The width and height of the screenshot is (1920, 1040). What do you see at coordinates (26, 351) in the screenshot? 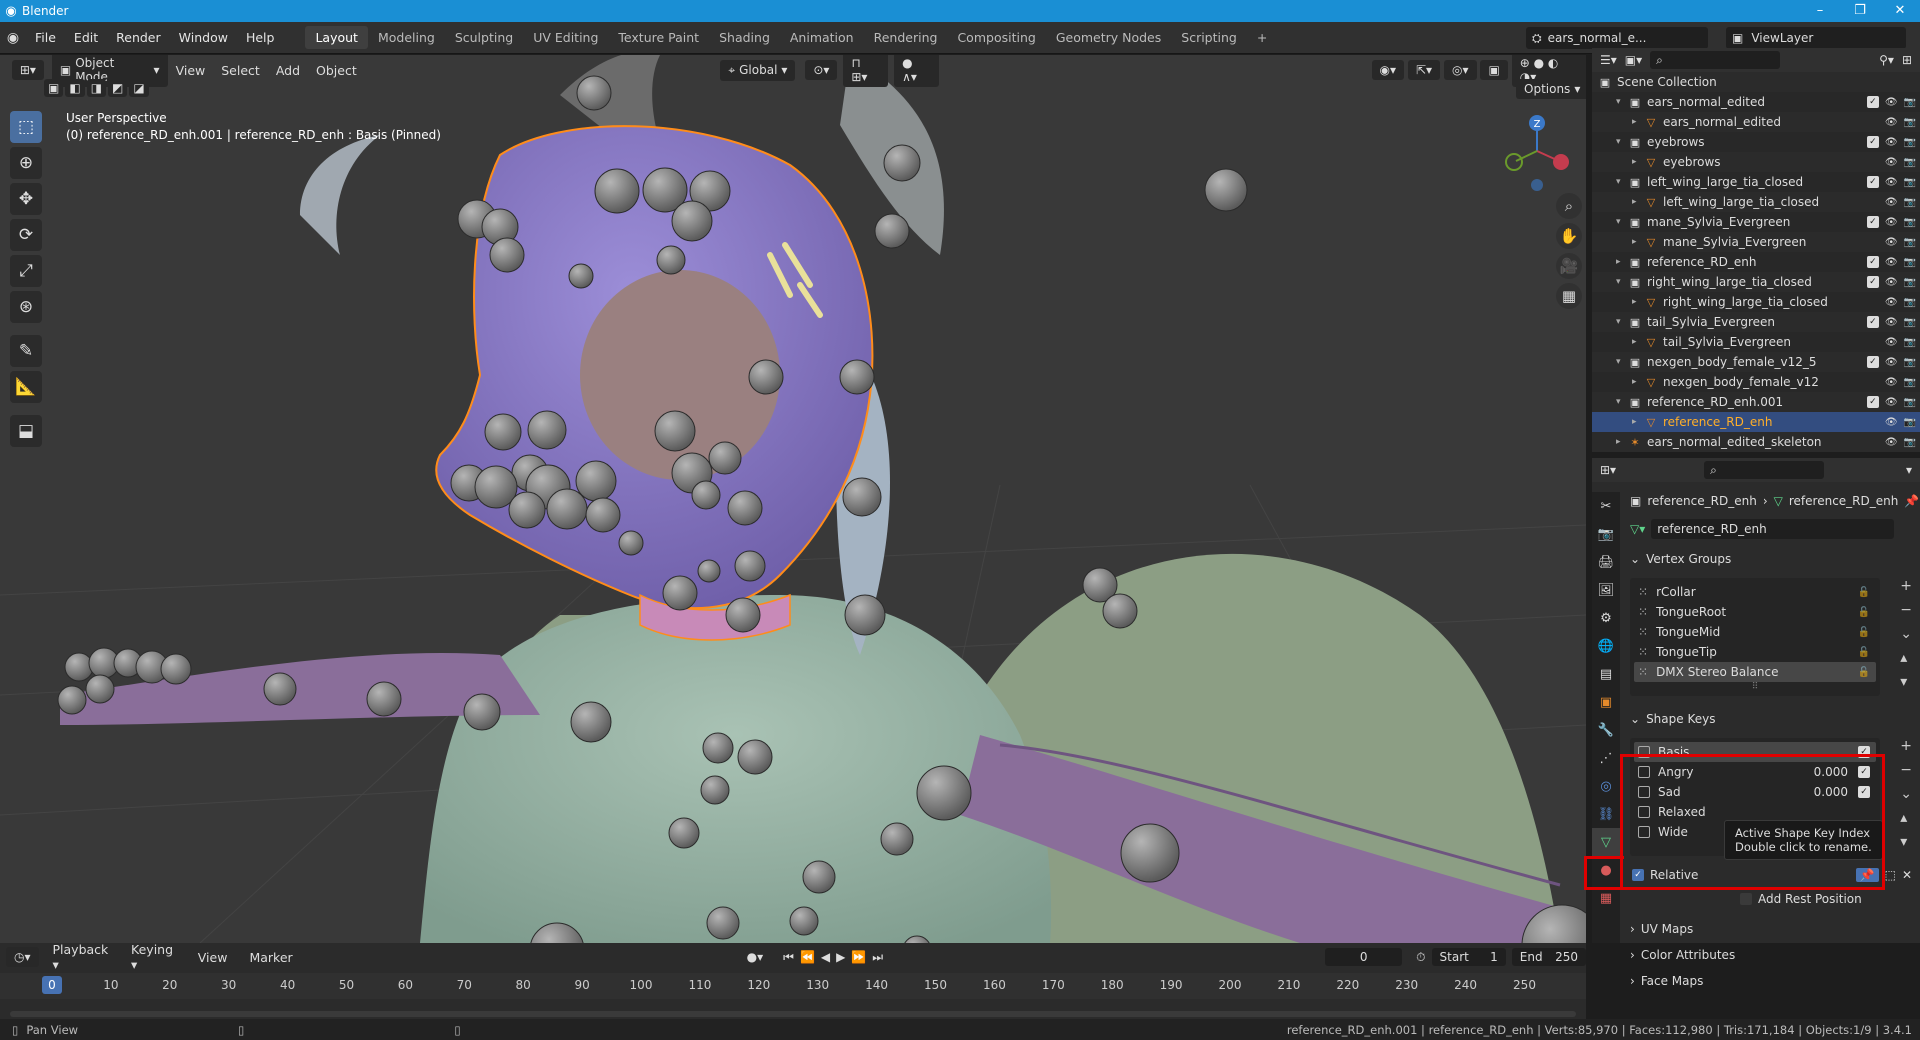
I see `annotate-icon: ✎` at bounding box center [26, 351].